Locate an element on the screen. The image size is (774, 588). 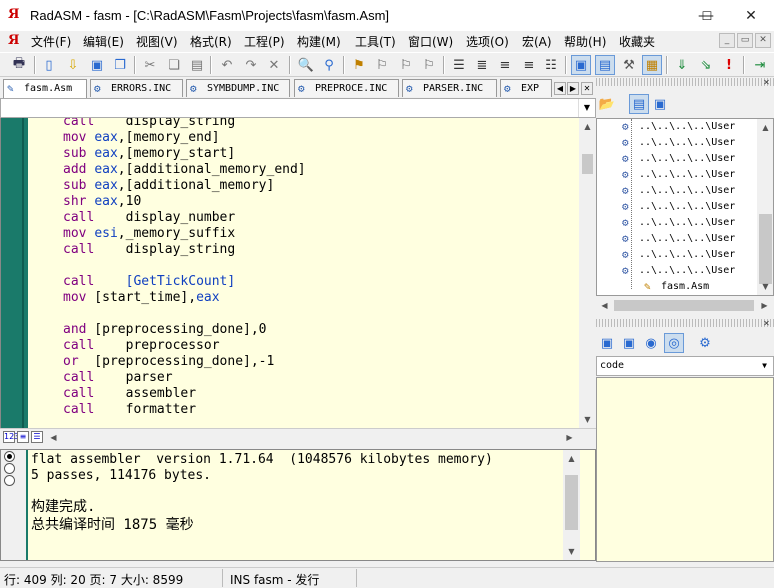
save-all-icon: ❐ is located at coordinates (120, 65).